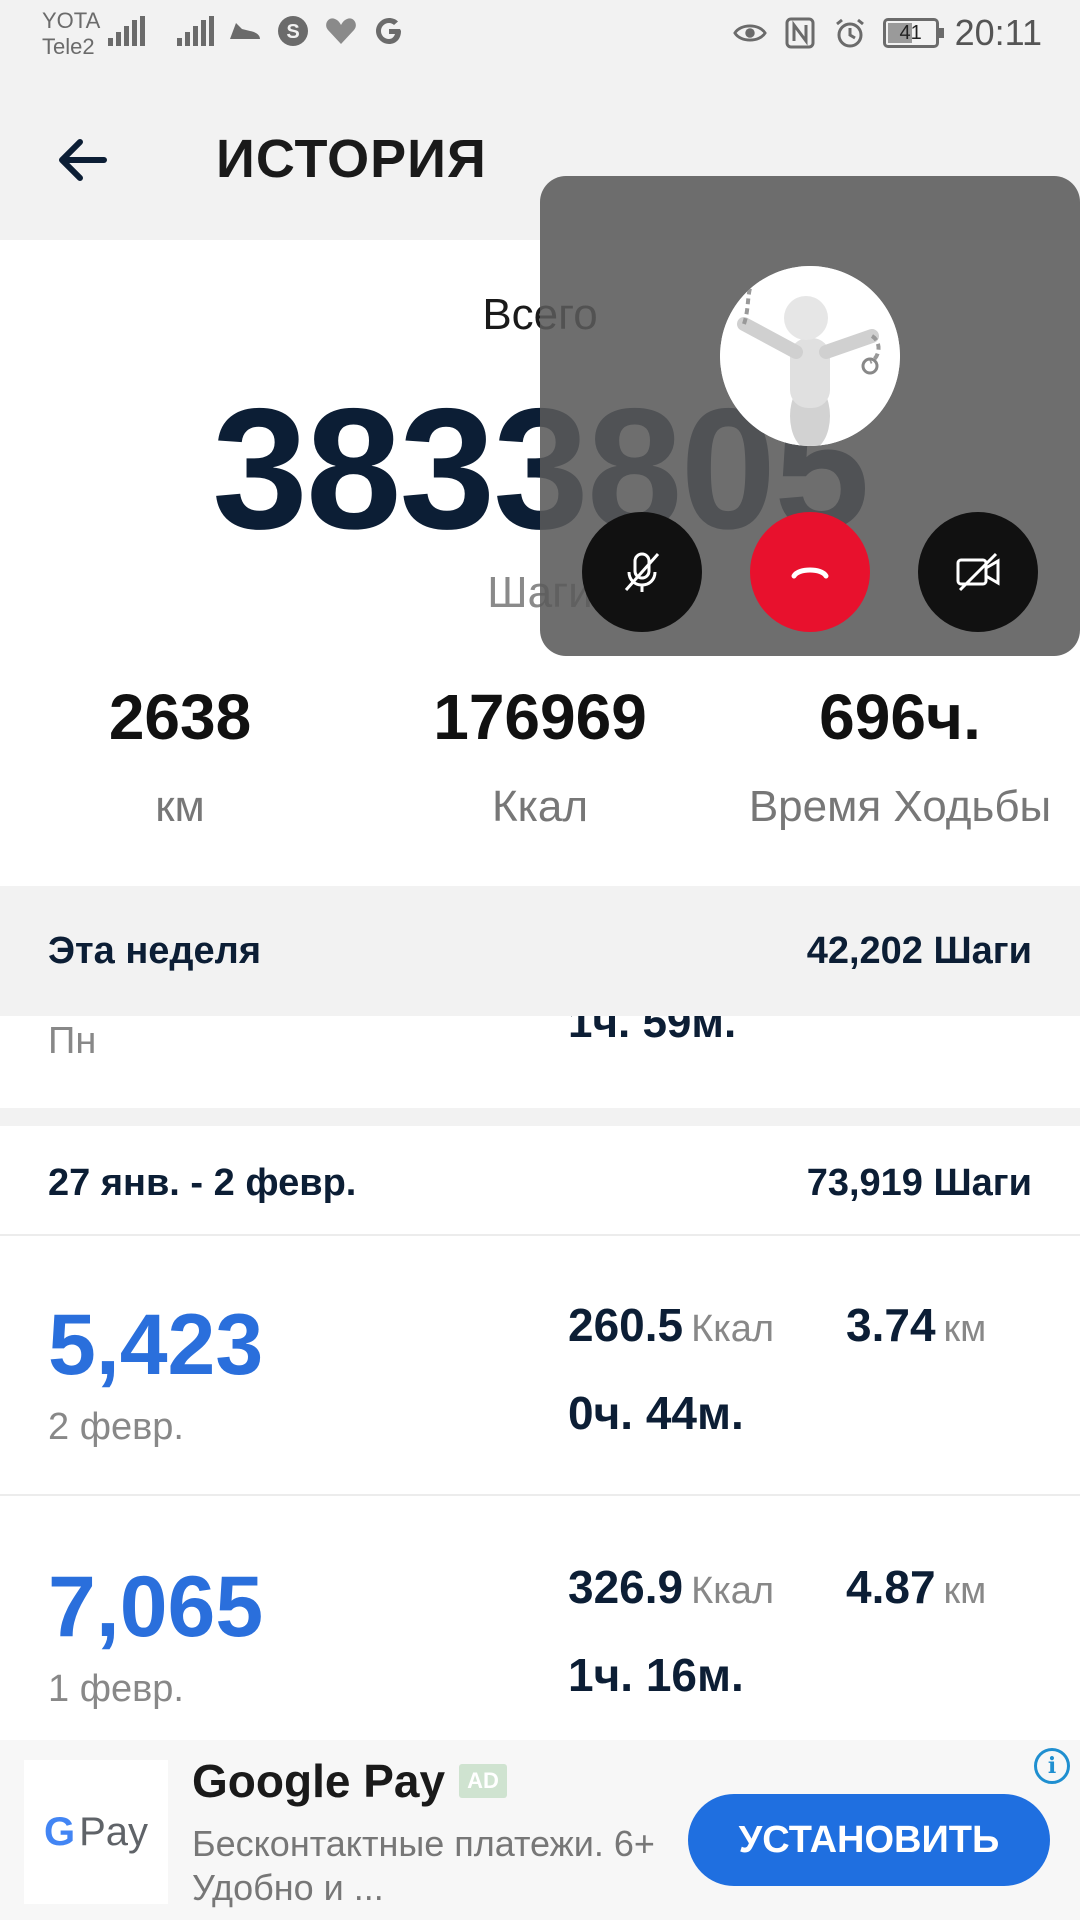 The width and height of the screenshot is (1080, 1920). I want to click on call-overlay, so click(810, 416).